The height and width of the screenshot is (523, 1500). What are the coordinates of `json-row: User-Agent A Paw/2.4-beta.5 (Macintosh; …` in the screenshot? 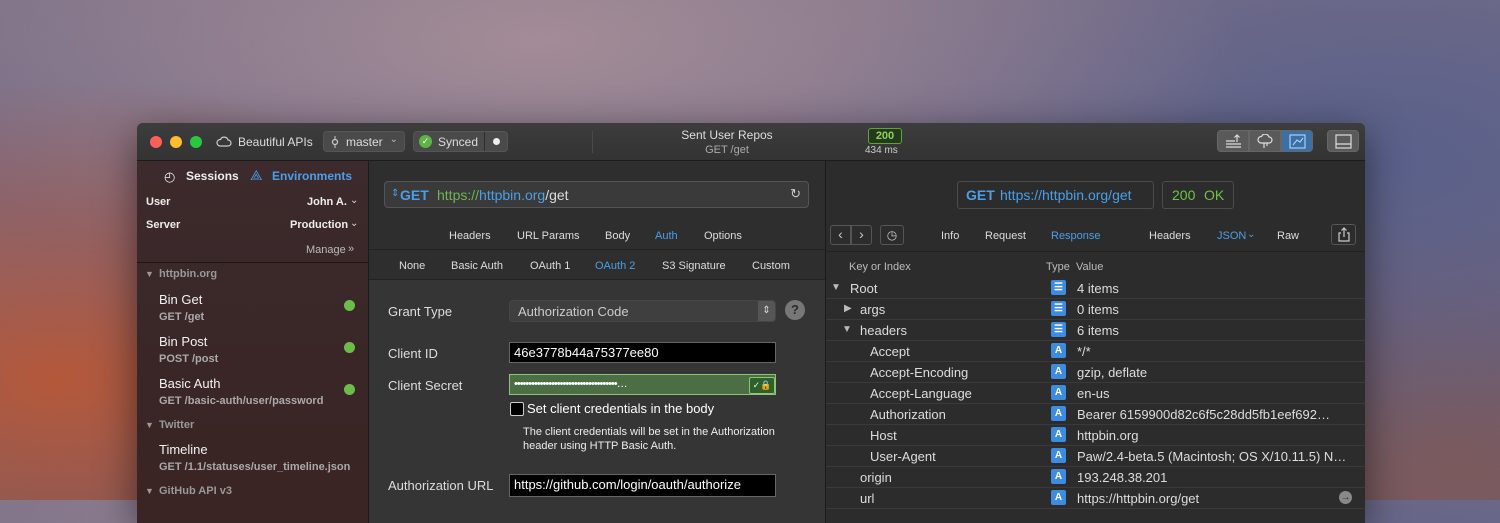 It's located at (1095, 456).